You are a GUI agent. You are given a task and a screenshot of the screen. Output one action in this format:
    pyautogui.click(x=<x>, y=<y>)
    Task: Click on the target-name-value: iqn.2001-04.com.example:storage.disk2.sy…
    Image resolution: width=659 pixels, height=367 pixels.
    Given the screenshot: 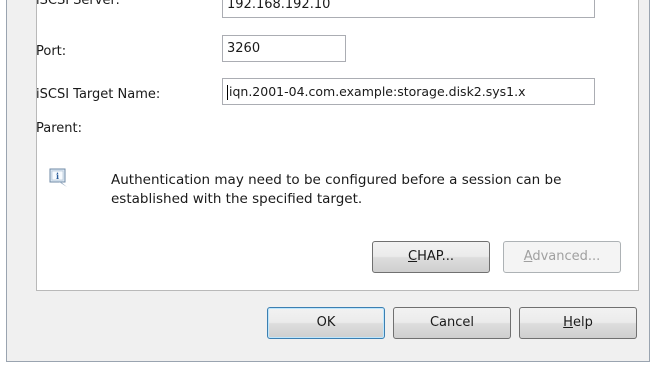 What is the action you would take?
    pyautogui.click(x=377, y=91)
    